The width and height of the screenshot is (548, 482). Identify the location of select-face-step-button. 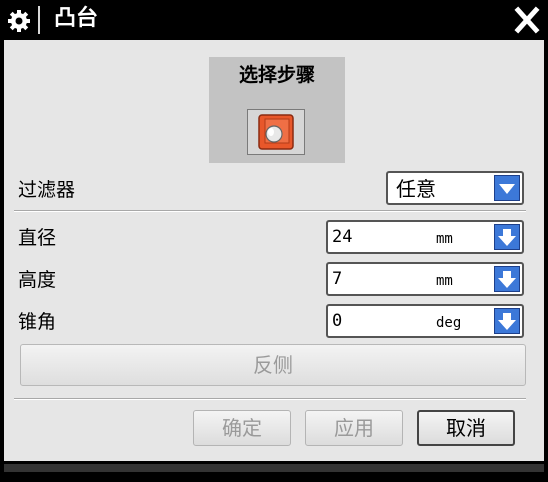
(276, 132).